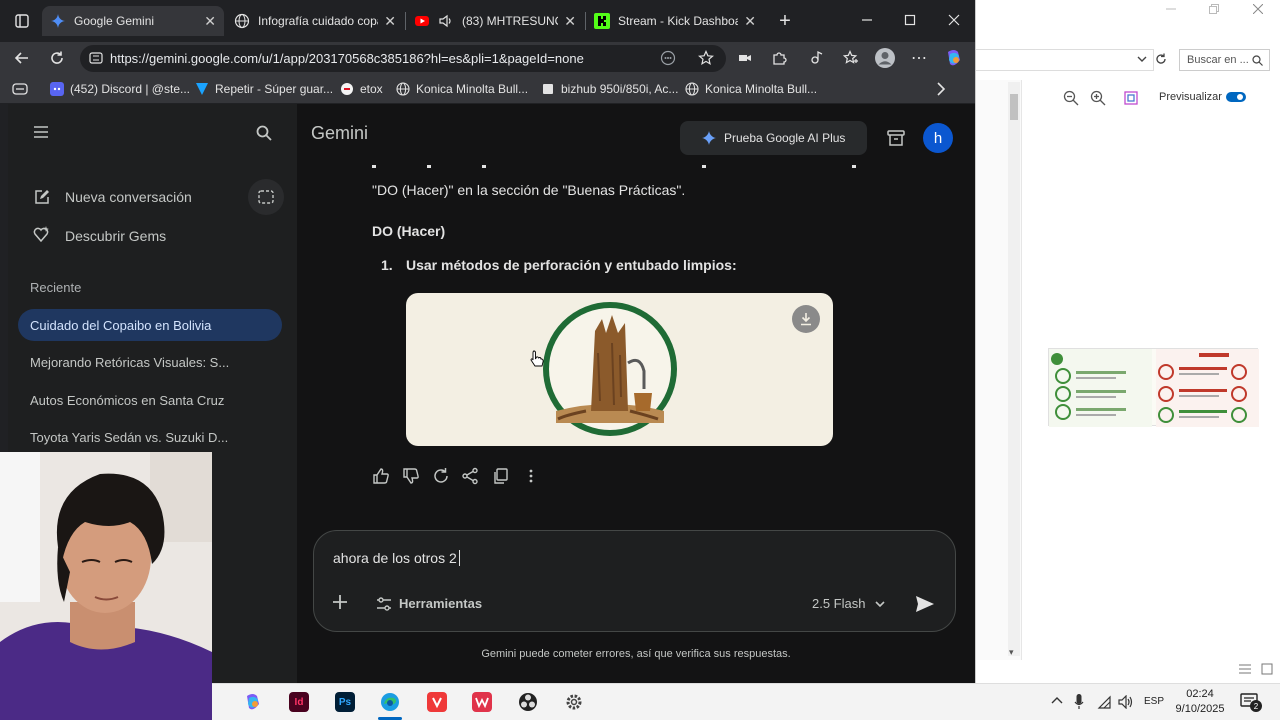 The height and width of the screenshot is (720, 1280). I want to click on search-icon, so click(264, 133).